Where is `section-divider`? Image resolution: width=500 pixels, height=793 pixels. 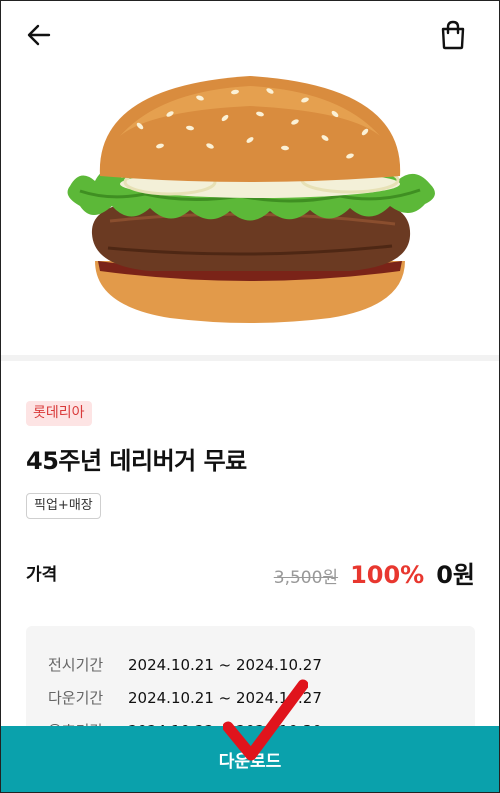 section-divider is located at coordinates (250, 358).